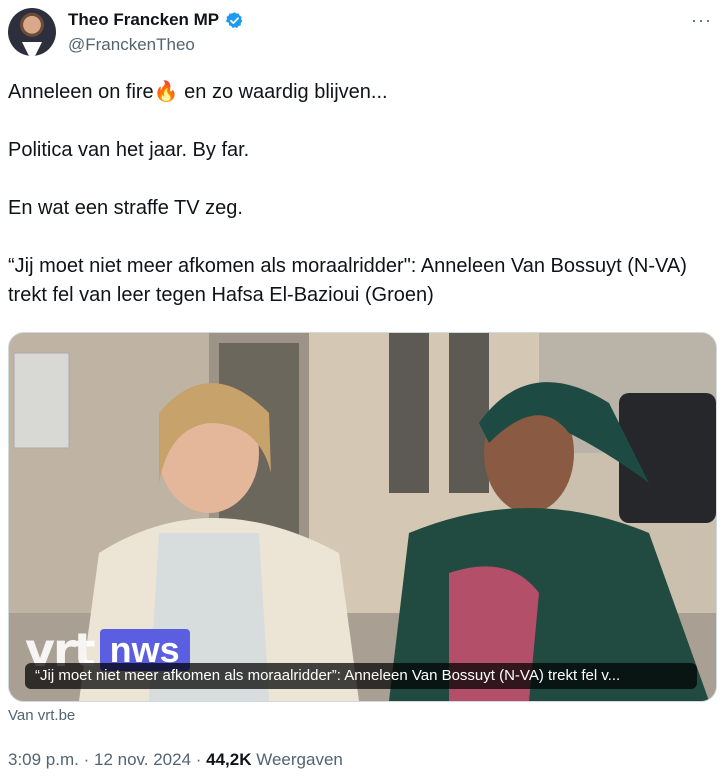  I want to click on tweet-time: 3:09 p.m., so click(43, 759).